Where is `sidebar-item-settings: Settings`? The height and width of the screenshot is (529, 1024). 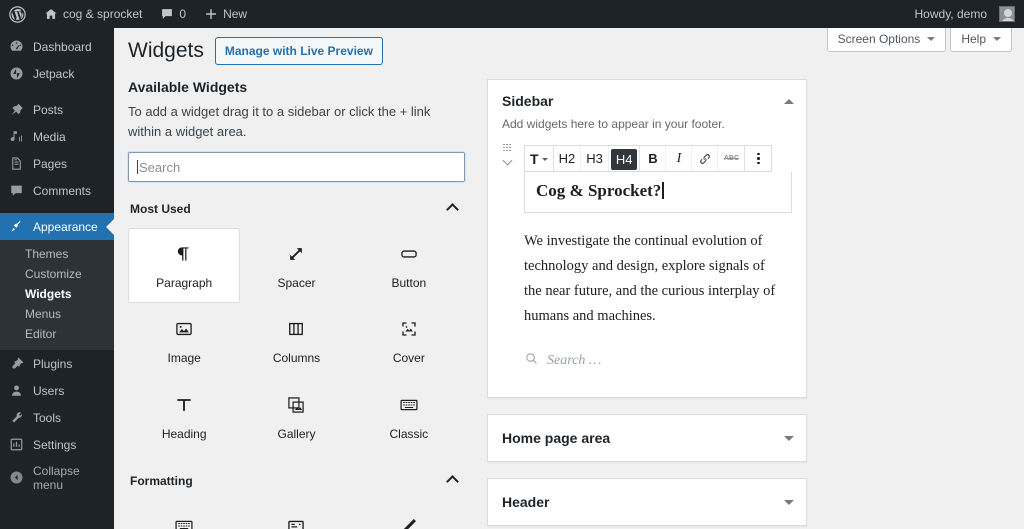 sidebar-item-settings: Settings is located at coordinates (57, 444).